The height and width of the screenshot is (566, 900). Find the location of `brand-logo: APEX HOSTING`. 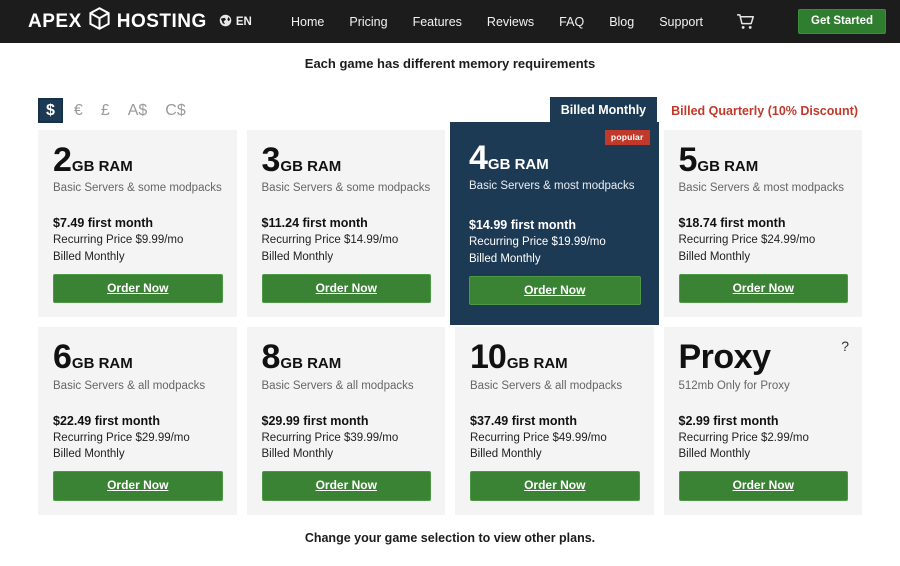

brand-logo: APEX HOSTING is located at coordinates (117, 21).